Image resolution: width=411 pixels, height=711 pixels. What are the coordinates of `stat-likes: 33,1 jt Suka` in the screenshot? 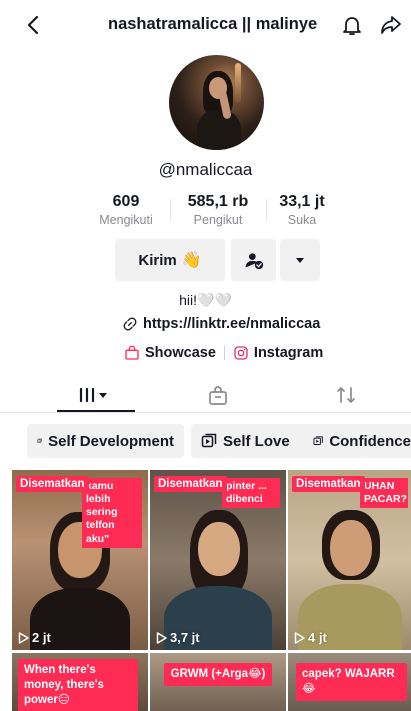 It's located at (302, 210).